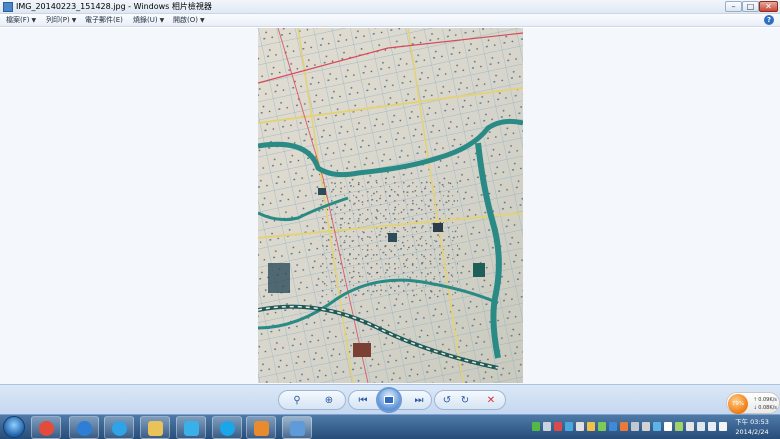 This screenshot has width=780, height=439. I want to click on menu-file-label: 檔案(F), so click(18, 20).